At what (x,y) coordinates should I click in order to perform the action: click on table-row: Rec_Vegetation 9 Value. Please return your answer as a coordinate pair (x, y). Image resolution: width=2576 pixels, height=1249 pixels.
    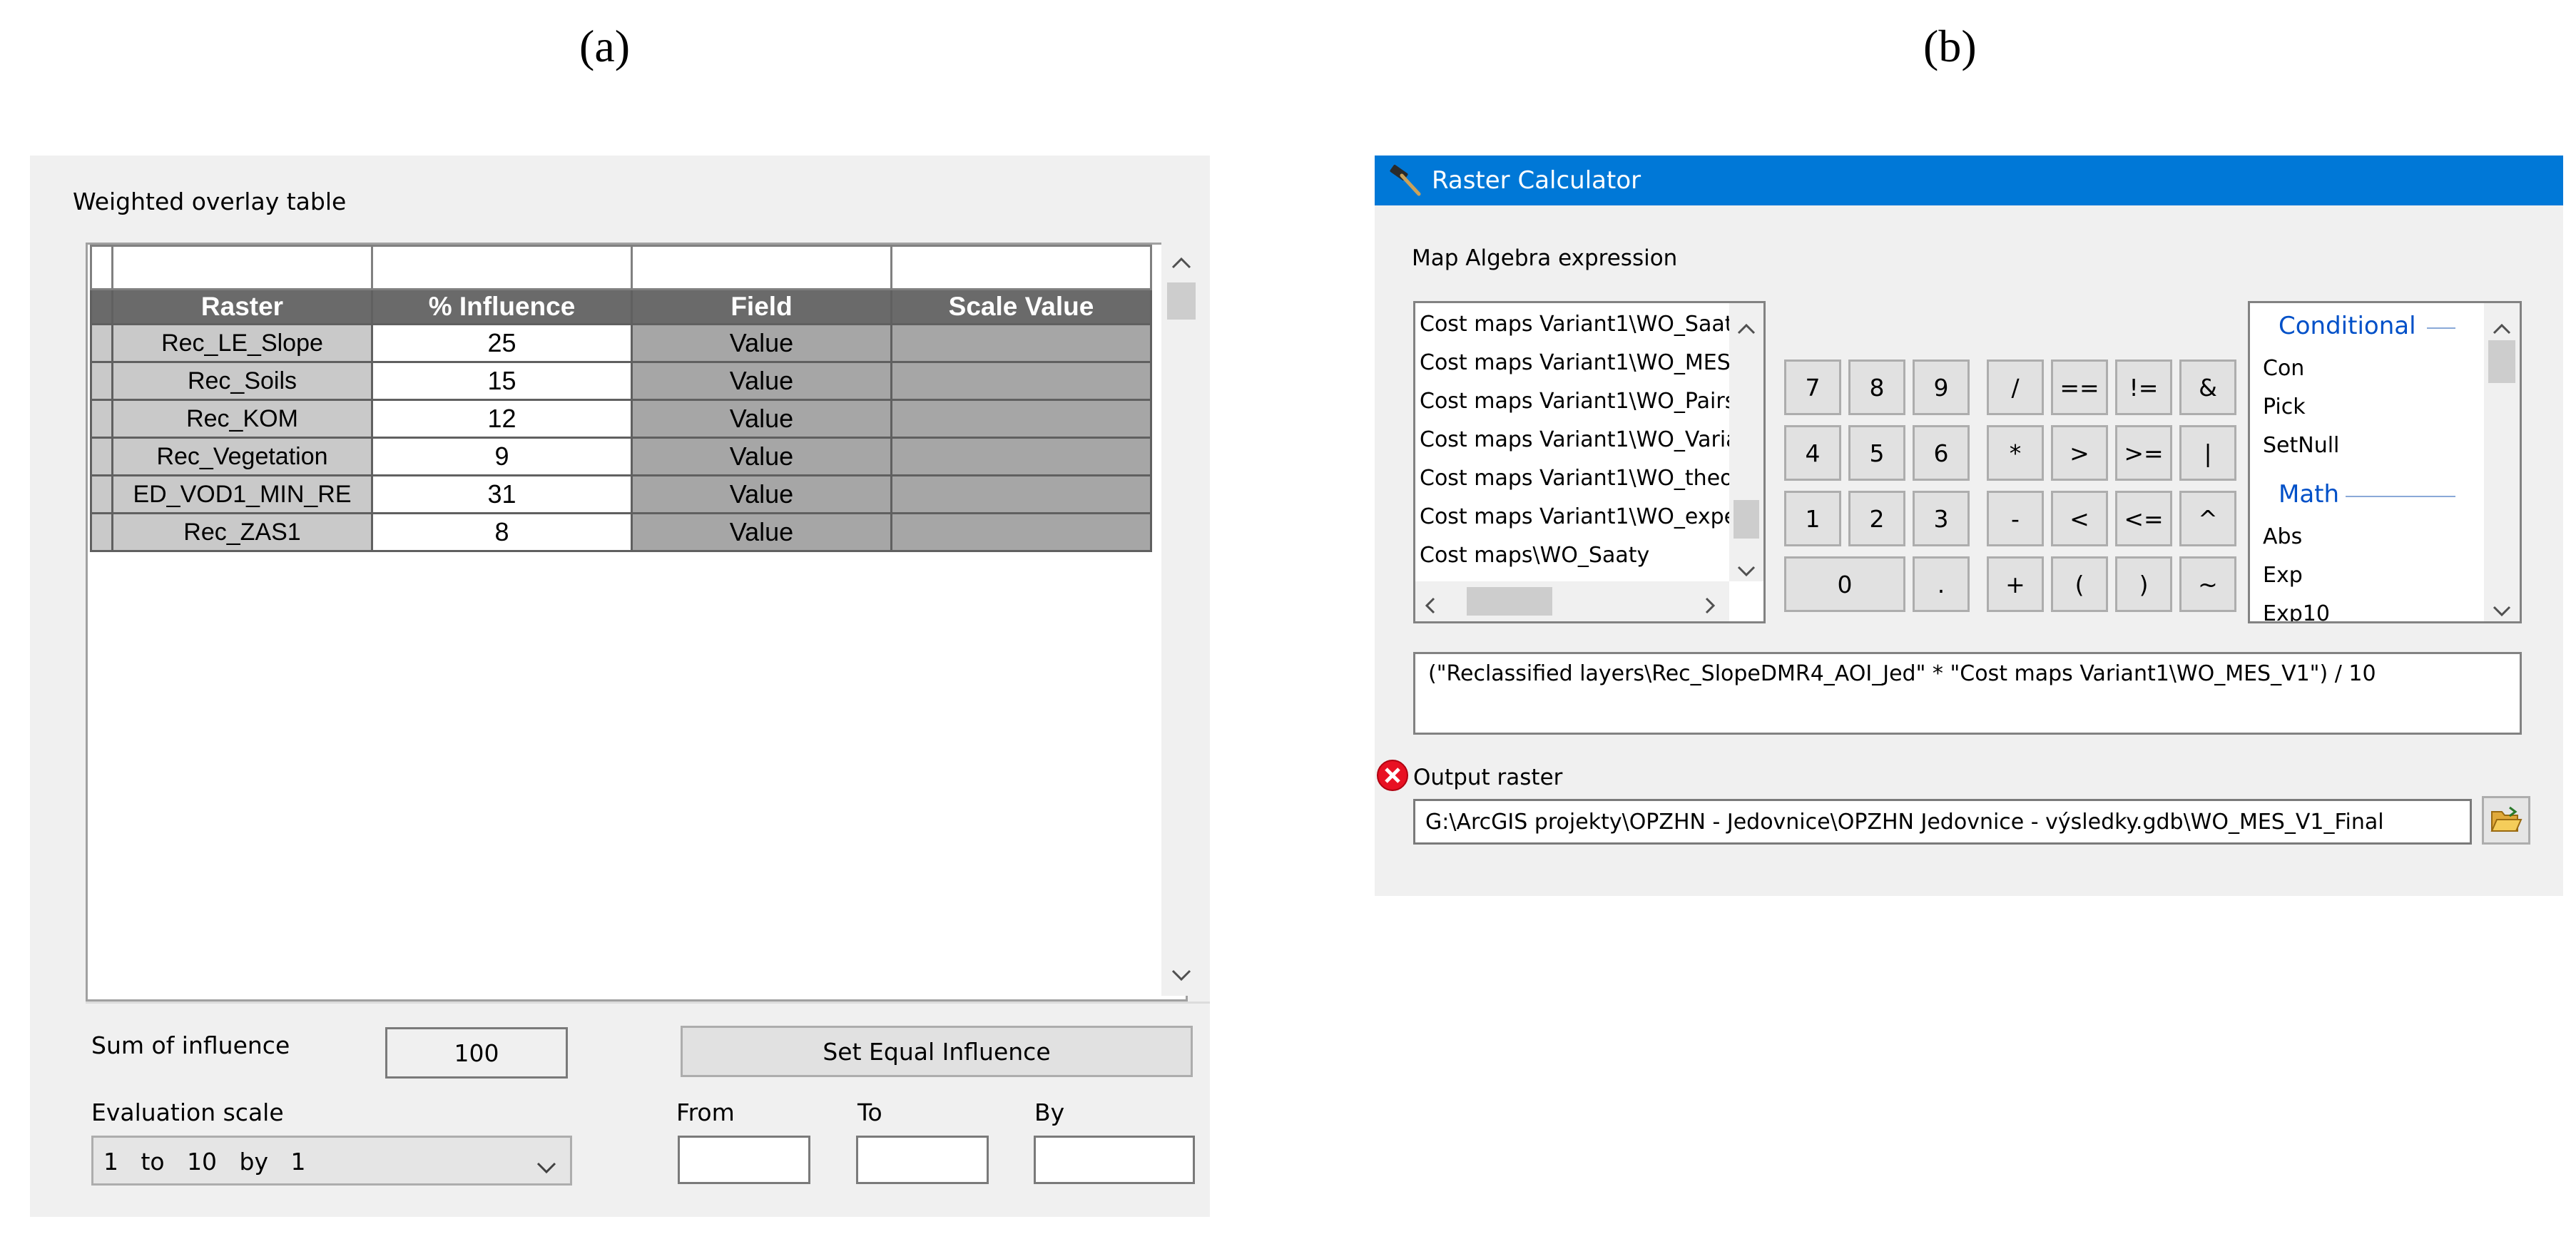
    Looking at the image, I should click on (621, 456).